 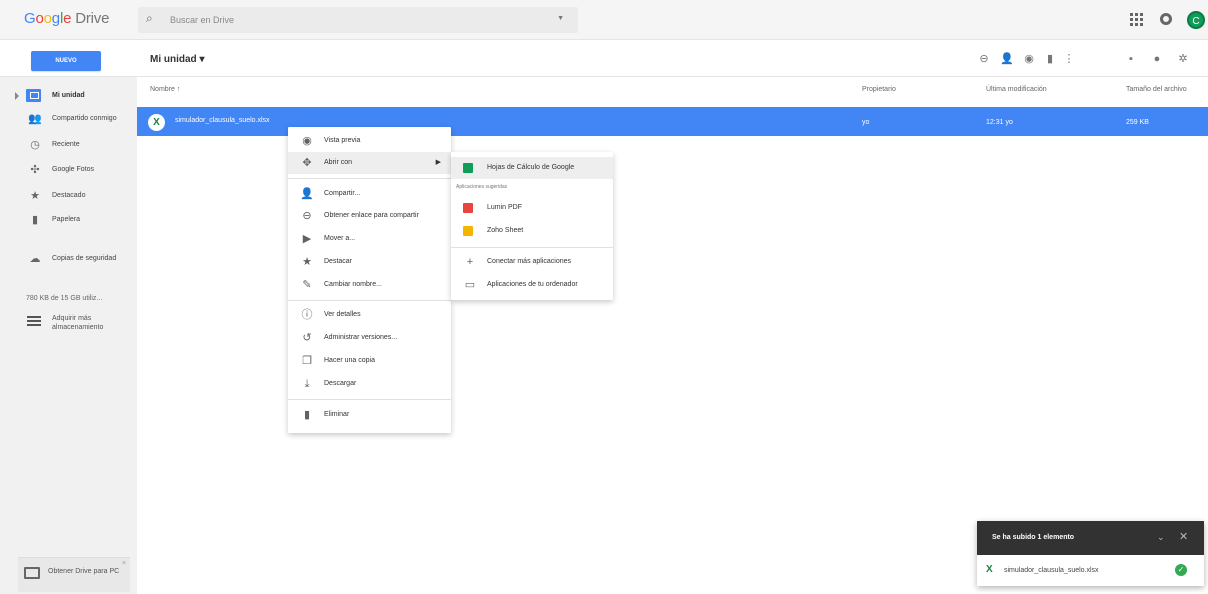 What do you see at coordinates (468, 168) in the screenshot?
I see `google-sheets-icon` at bounding box center [468, 168].